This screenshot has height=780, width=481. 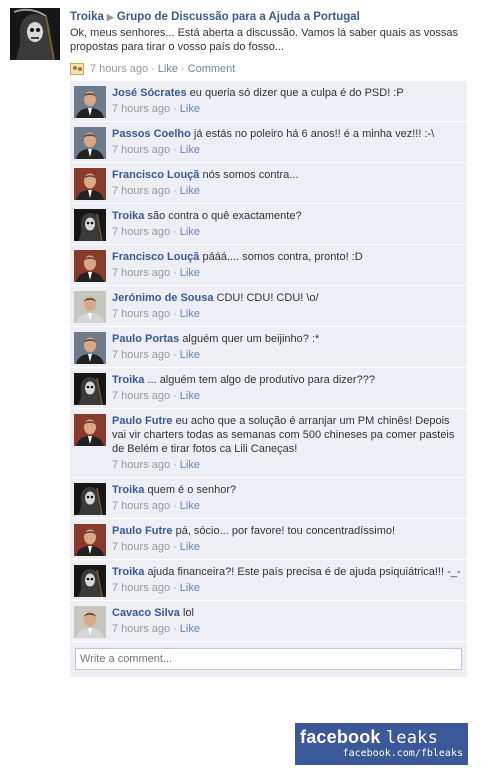 I want to click on commenter-name: Passos Coelho, so click(x=151, y=134).